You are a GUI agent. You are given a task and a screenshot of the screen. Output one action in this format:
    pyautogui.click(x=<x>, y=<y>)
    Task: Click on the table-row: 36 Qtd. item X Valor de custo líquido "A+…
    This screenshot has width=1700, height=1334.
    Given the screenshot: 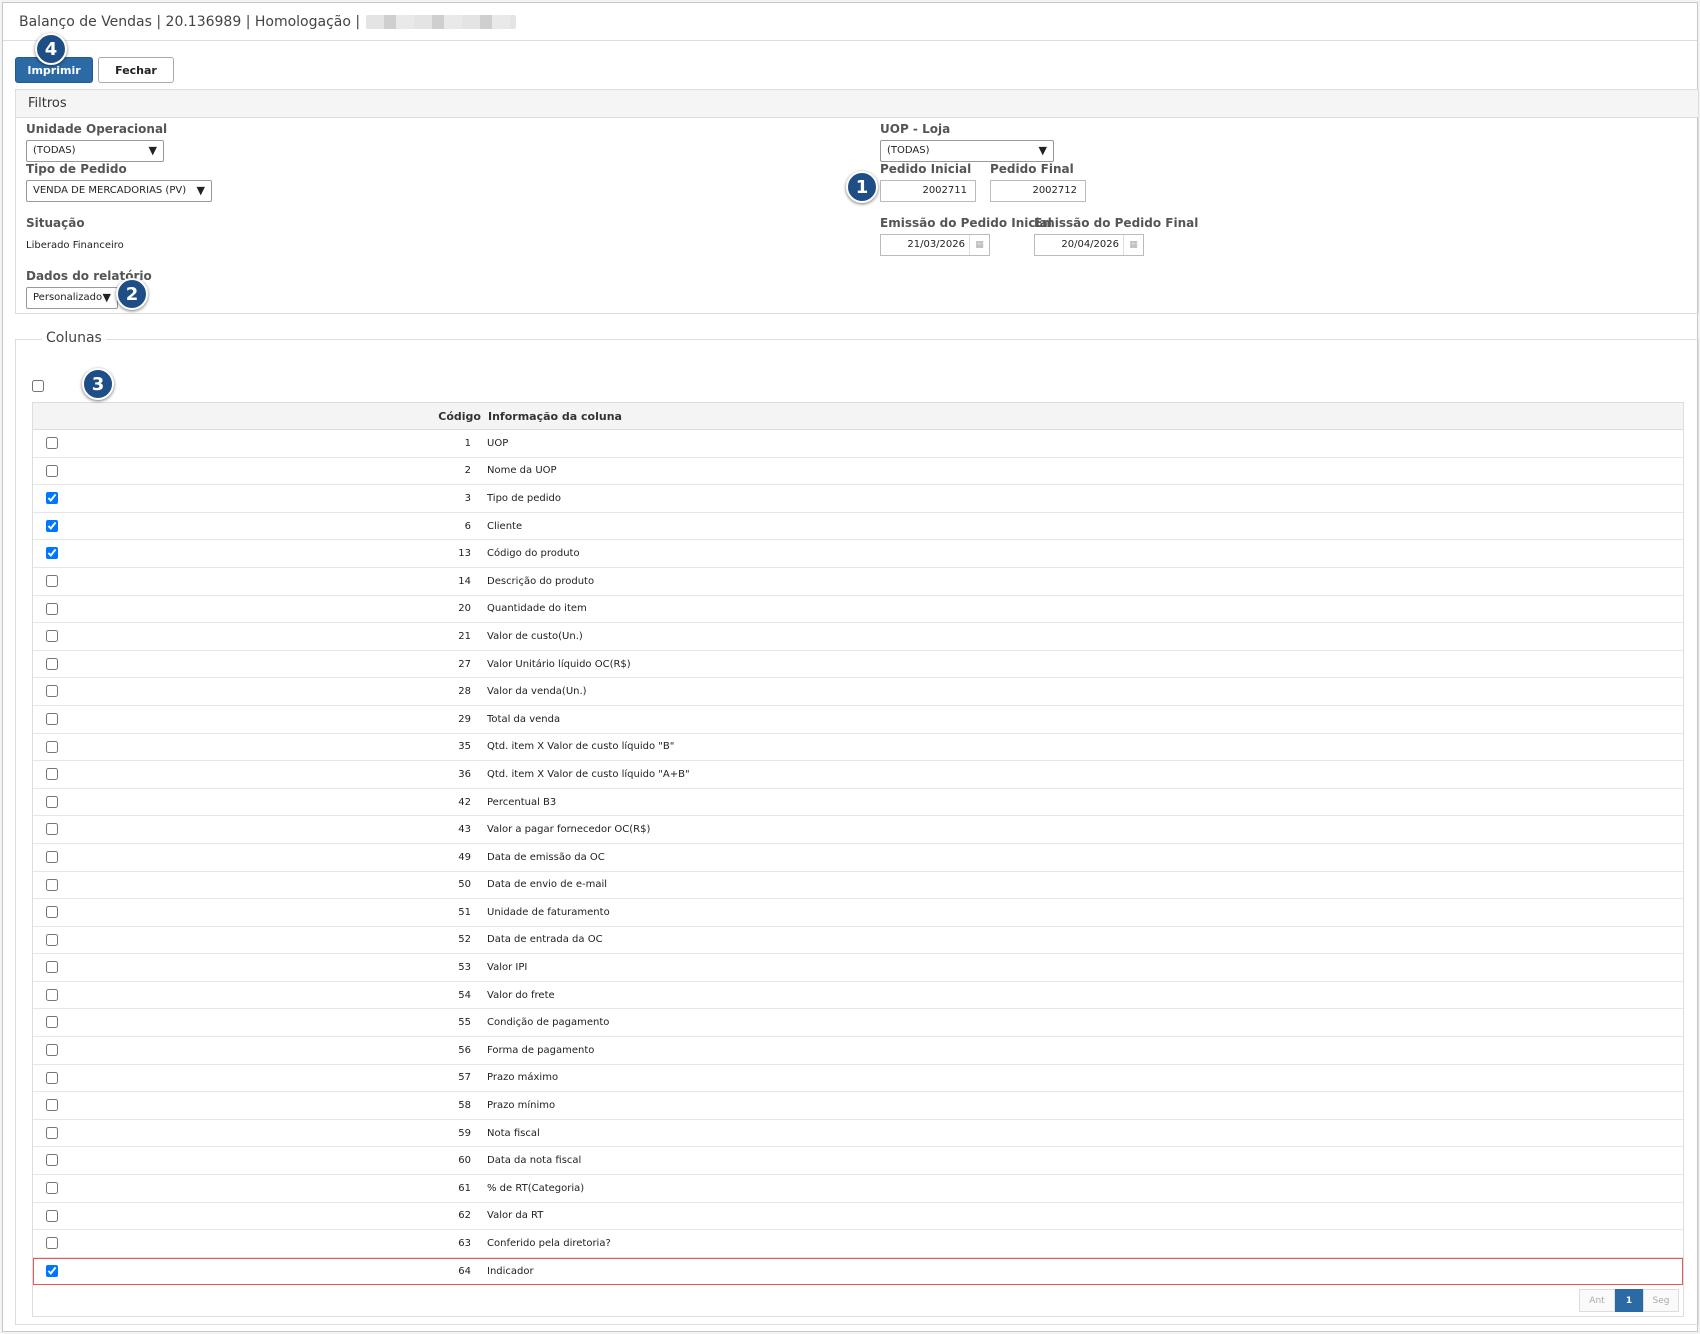 What is the action you would take?
    pyautogui.click(x=858, y=775)
    